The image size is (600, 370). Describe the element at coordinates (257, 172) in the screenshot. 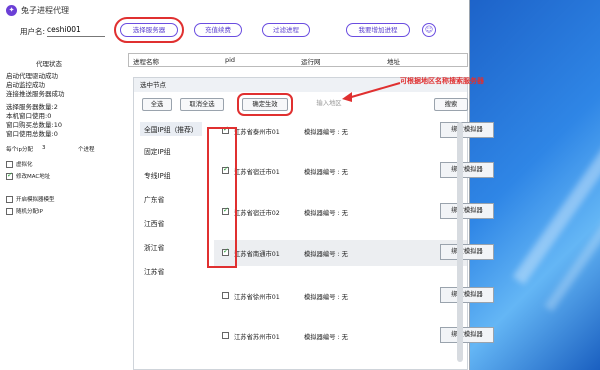

I see `server-name: 江苏省宿迁市01` at that location.